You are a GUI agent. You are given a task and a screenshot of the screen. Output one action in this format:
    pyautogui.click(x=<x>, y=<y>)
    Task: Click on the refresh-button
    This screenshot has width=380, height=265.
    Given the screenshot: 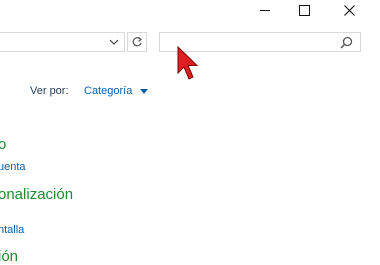 What is the action you would take?
    pyautogui.click(x=137, y=42)
    